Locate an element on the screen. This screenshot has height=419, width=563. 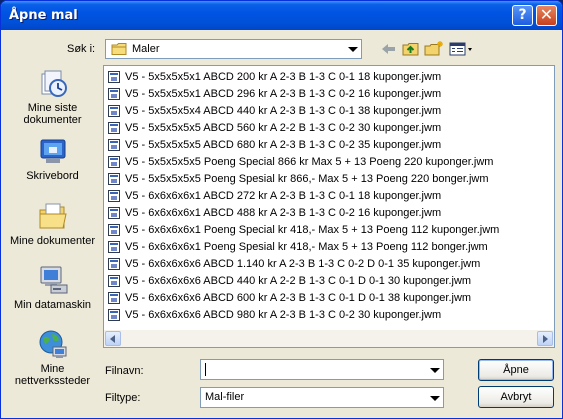
filename-dropdown-arrow is located at coordinates (434, 369).